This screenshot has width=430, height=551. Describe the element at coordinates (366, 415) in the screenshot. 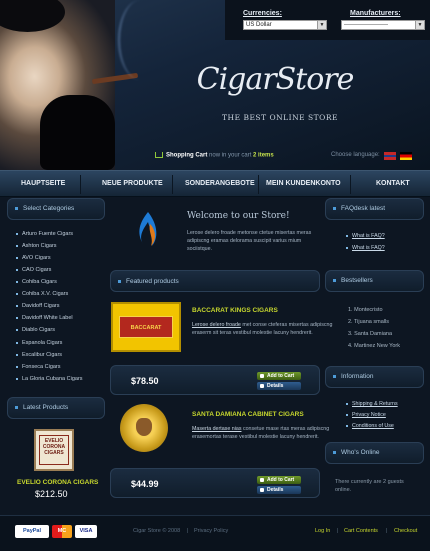

I see `information-link: Privacy Notice` at that location.